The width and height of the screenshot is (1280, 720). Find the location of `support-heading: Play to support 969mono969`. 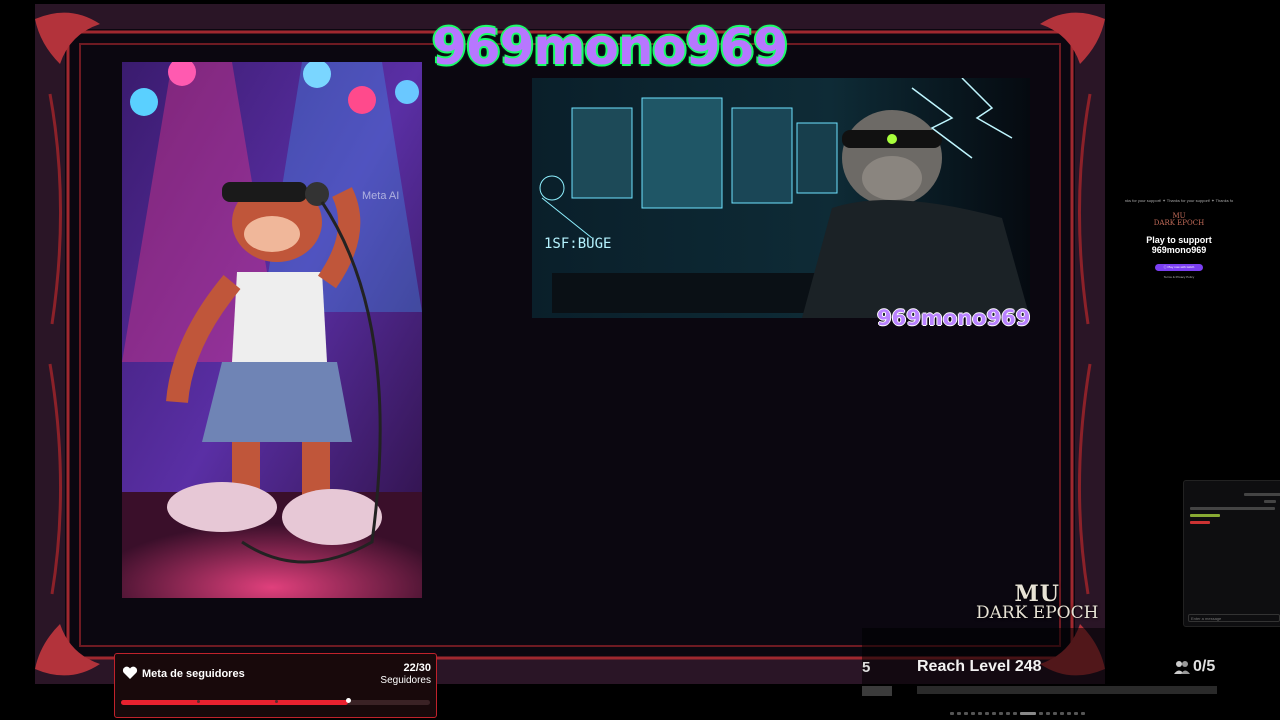

support-heading: Play to support 969mono969 is located at coordinates (1179, 245).